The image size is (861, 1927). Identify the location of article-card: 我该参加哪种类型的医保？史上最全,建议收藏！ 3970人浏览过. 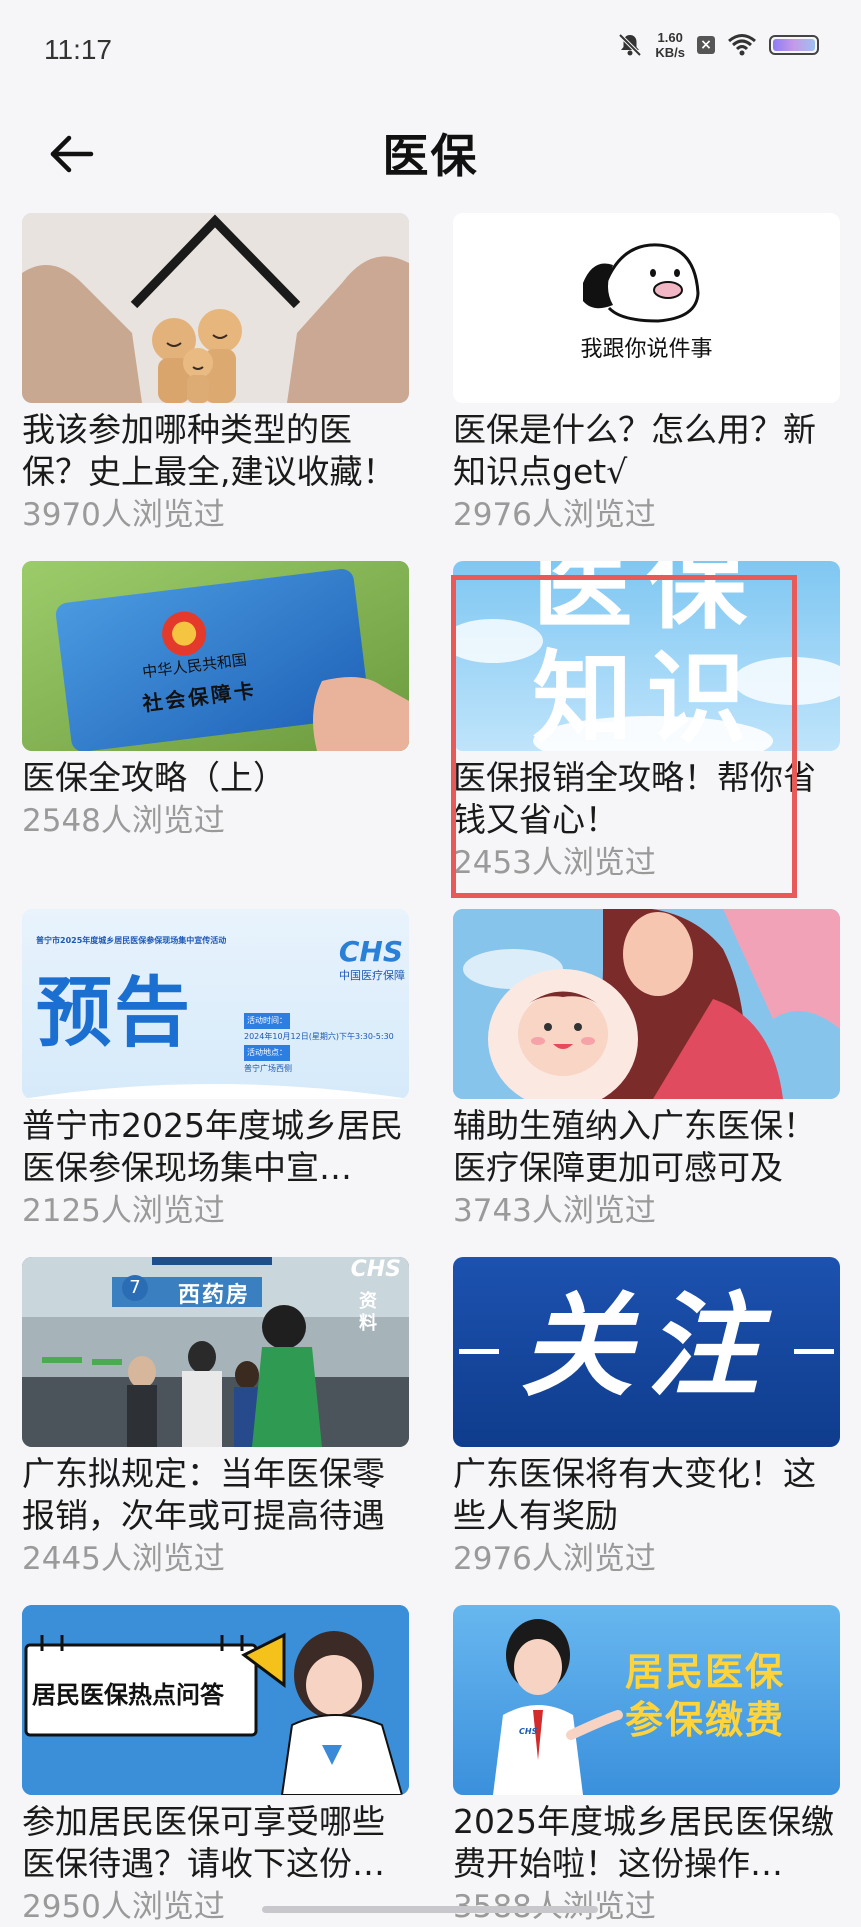
(215, 374).